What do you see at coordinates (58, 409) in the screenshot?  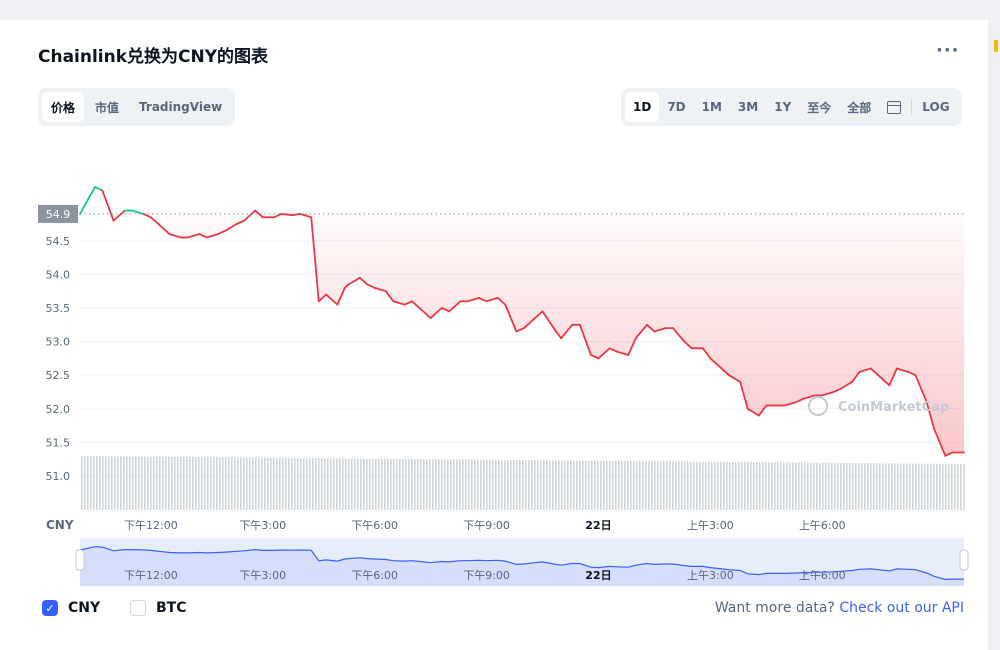 I see `y-tick-label: 52.0` at bounding box center [58, 409].